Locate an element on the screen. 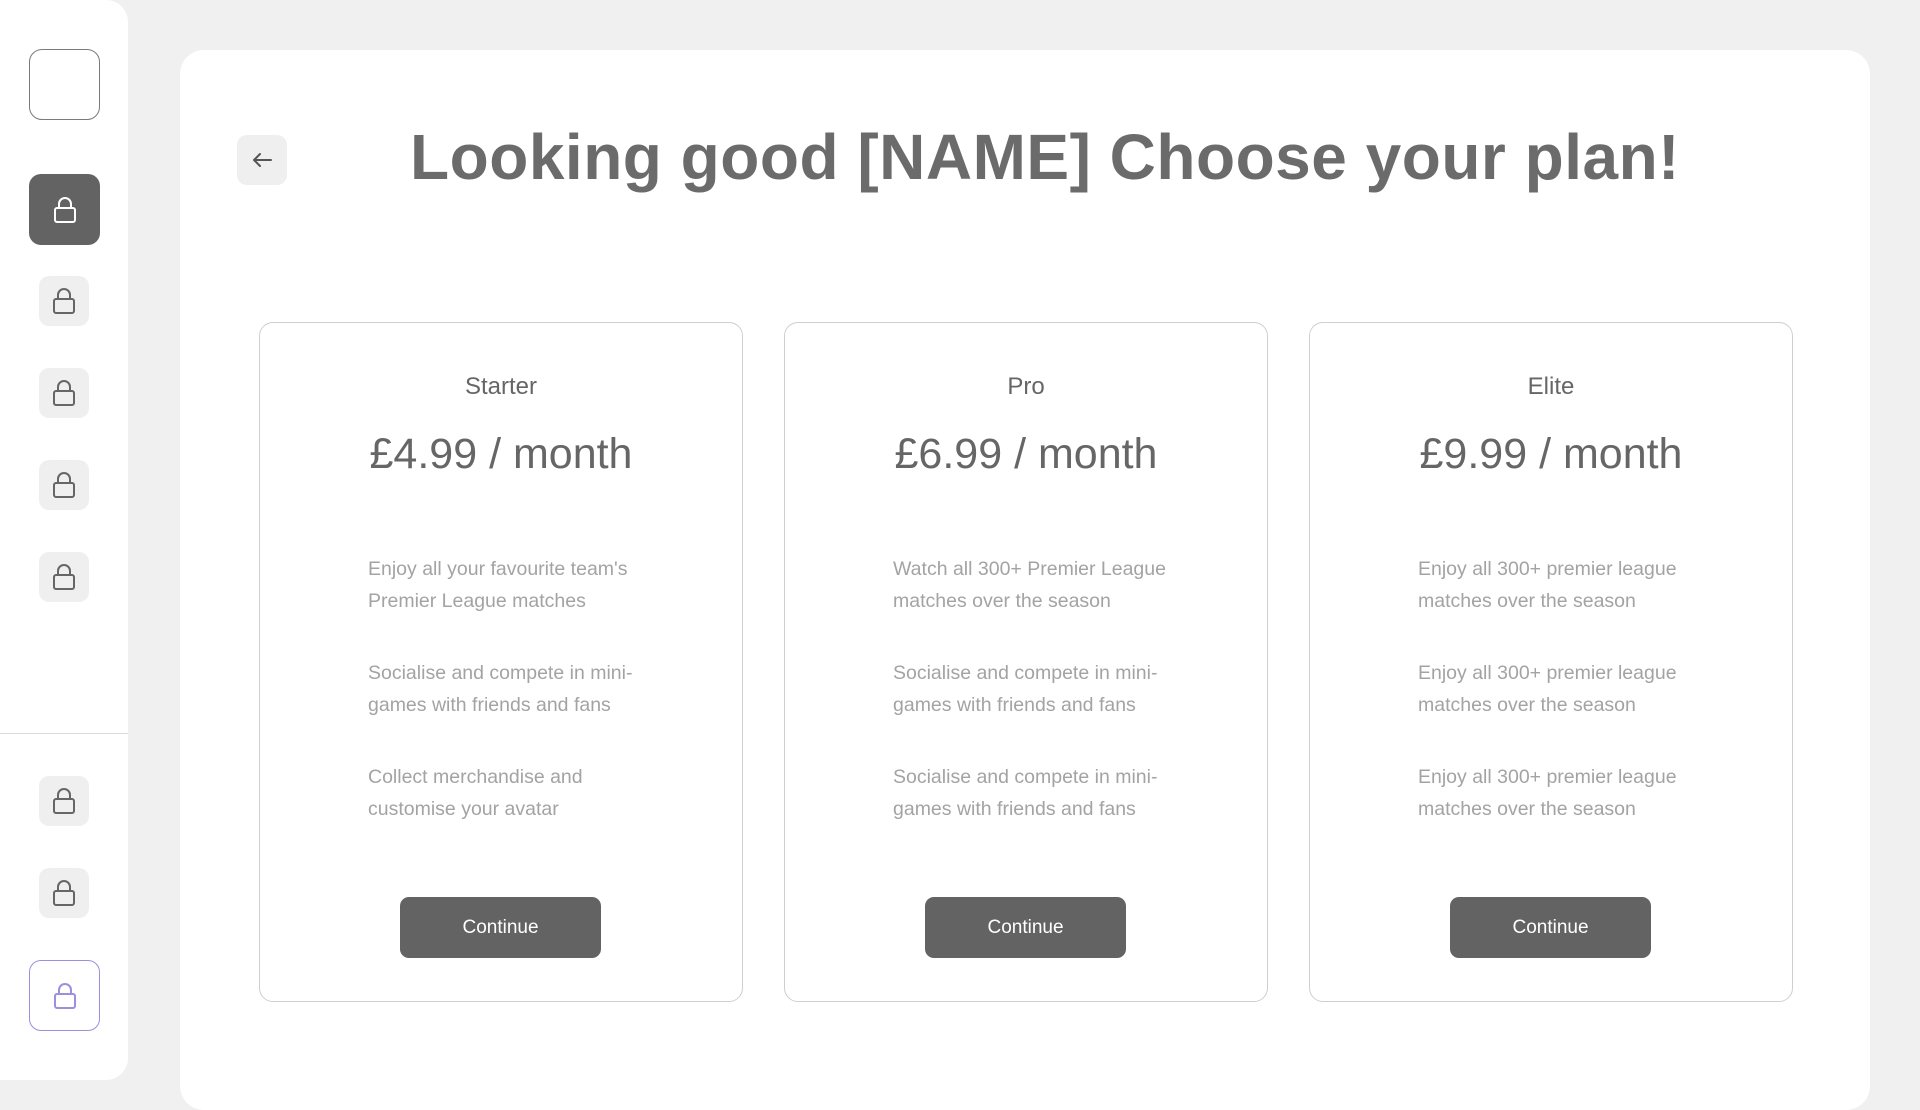 The height and width of the screenshot is (1110, 1920). plan-name: Elite is located at coordinates (1551, 386).